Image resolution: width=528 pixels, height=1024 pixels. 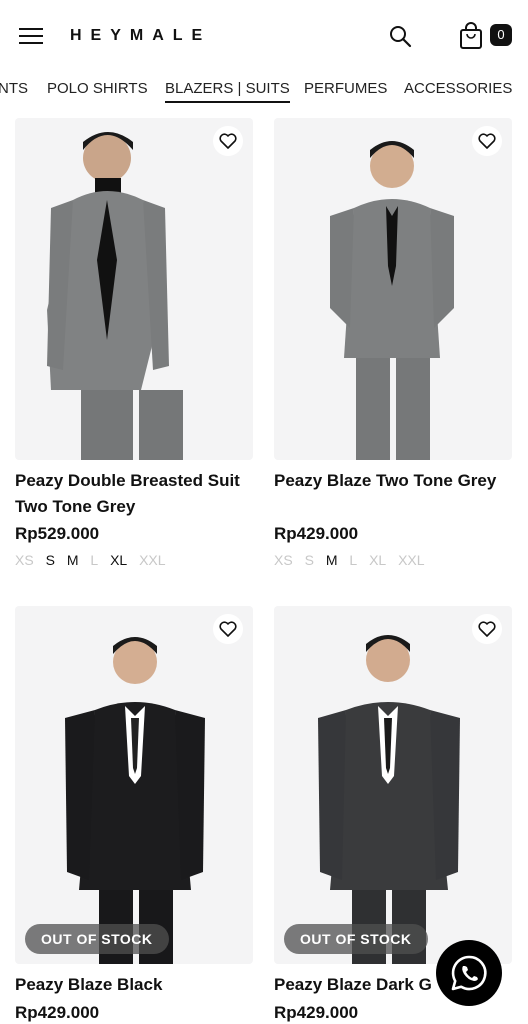 I want to click on tab-perfumes: PERFUMES, so click(x=345, y=88).